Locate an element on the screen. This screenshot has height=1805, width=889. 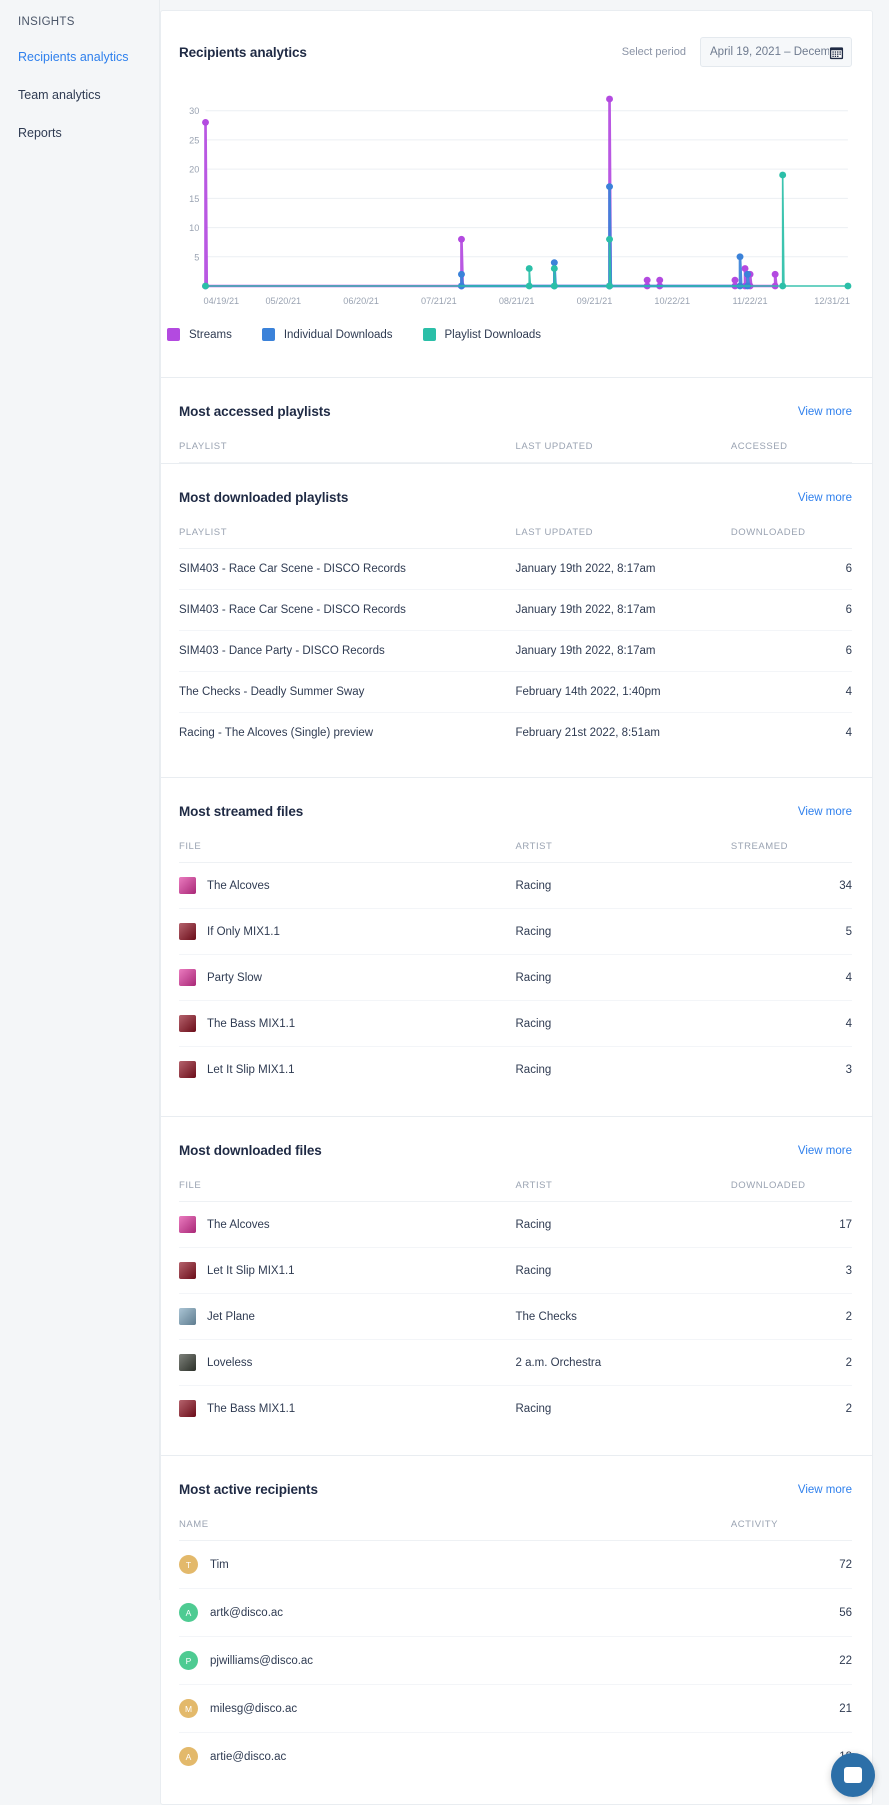
column-header-spacer is located at coordinates (623, 1519).